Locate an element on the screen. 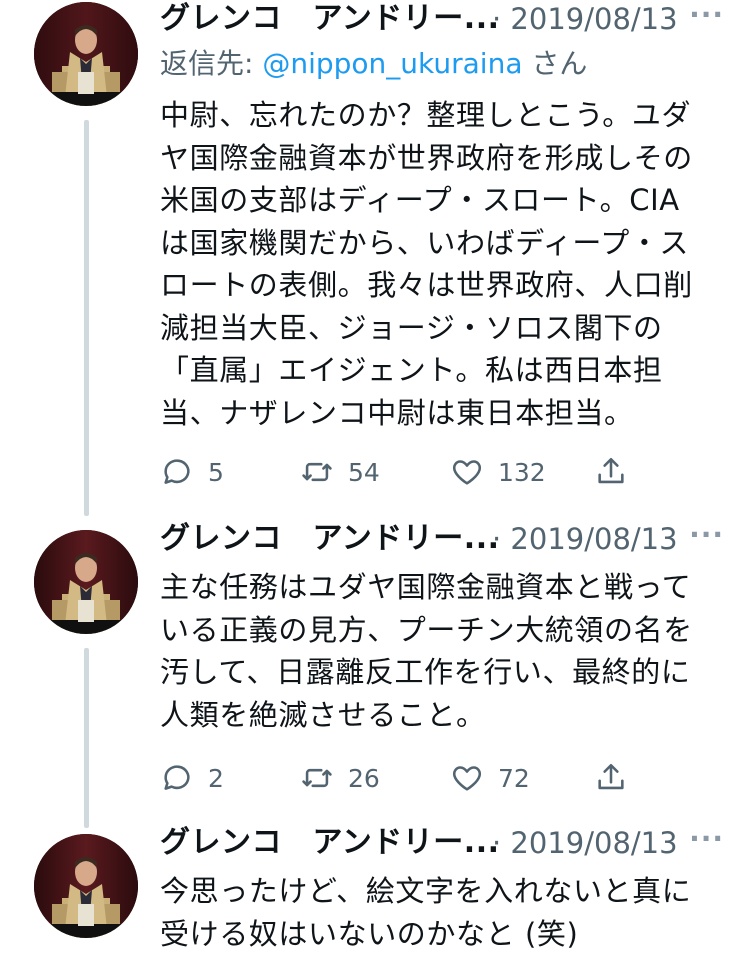 The width and height of the screenshot is (750, 956). reply-count: 2 is located at coordinates (216, 778).